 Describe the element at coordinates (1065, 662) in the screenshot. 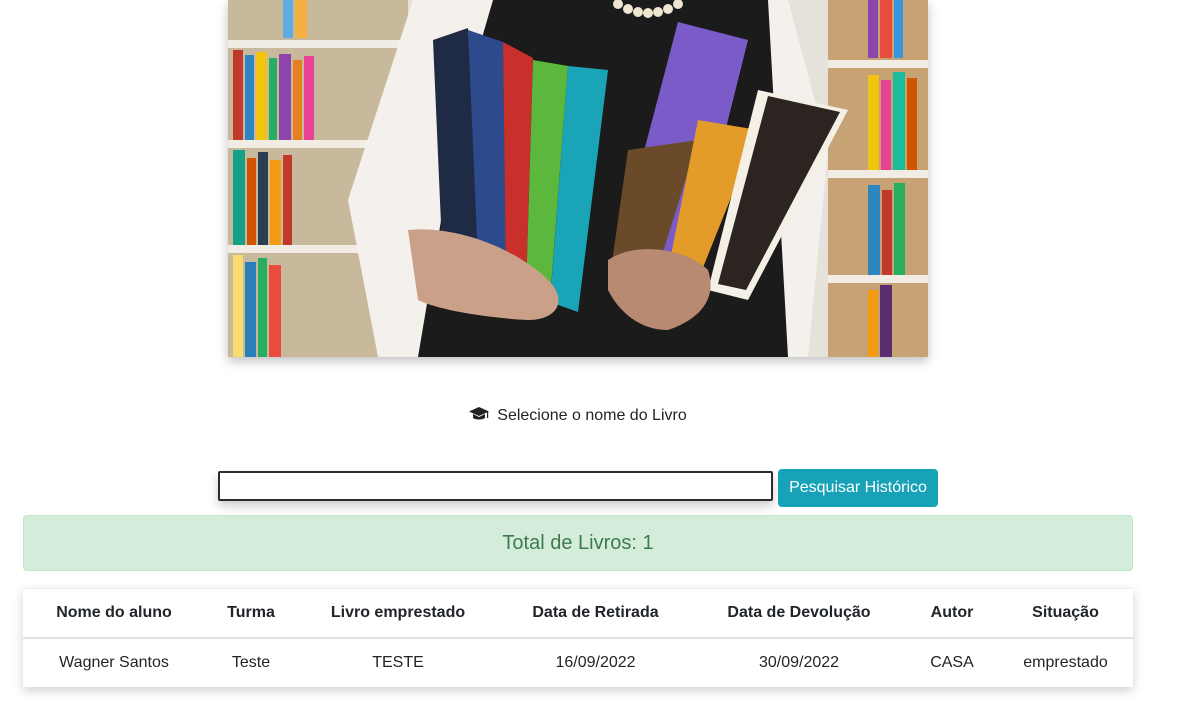

I see `cell-status: emprestado` at that location.